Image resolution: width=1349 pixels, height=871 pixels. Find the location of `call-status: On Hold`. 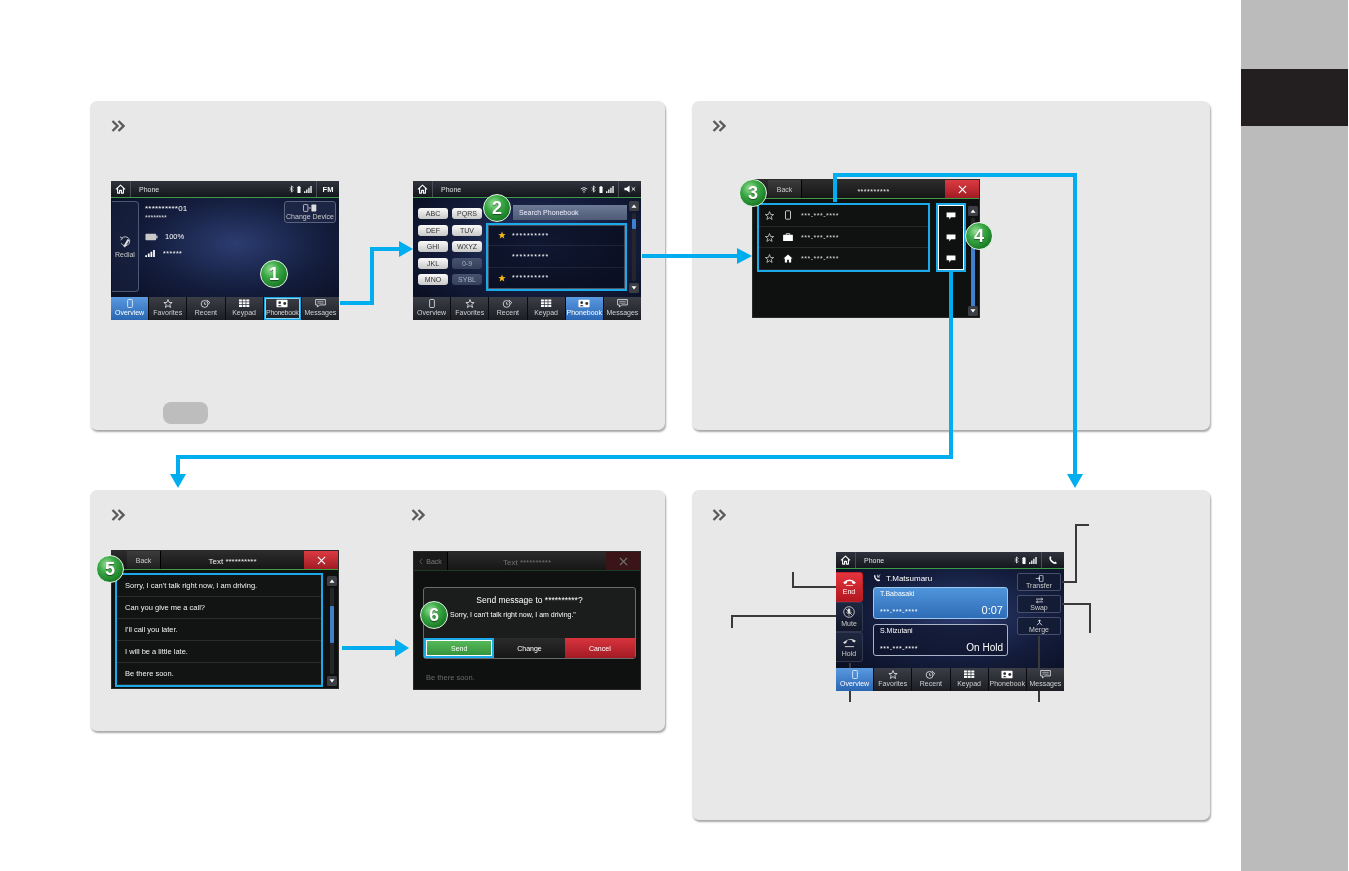

call-status: On Hold is located at coordinates (984, 648).